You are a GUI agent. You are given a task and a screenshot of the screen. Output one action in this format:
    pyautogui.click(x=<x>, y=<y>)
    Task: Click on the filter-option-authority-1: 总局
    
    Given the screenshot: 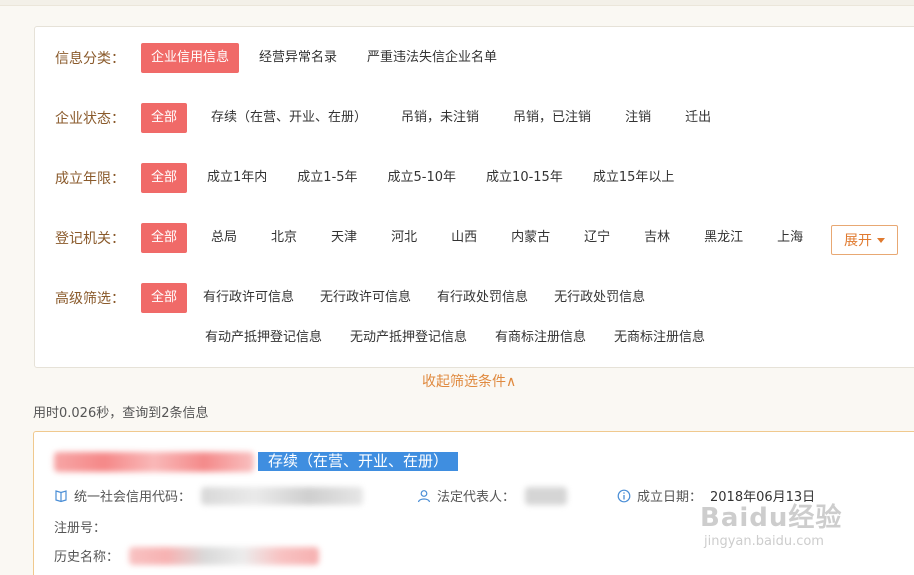 What is the action you would take?
    pyautogui.click(x=224, y=238)
    